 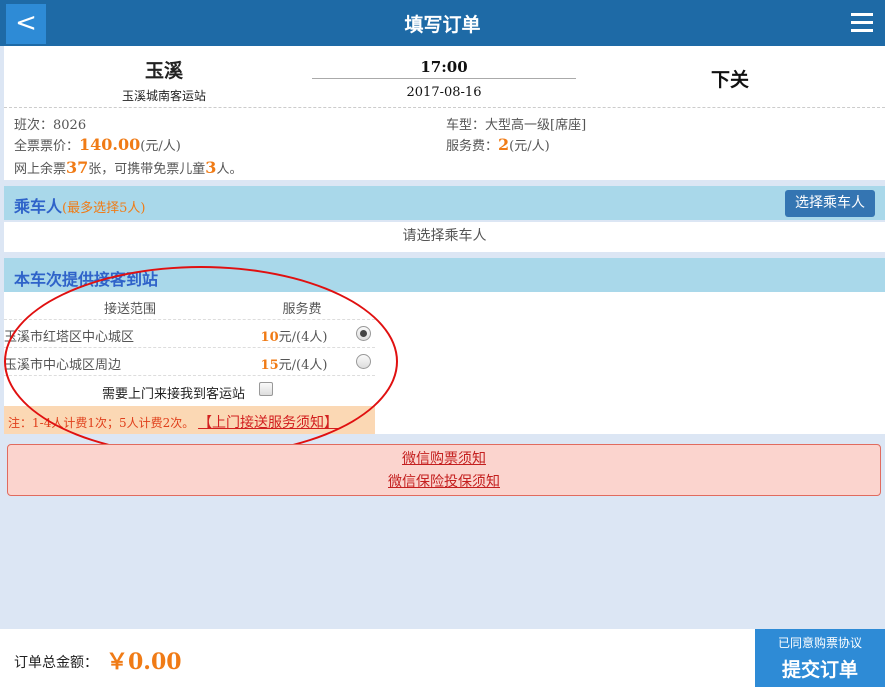 What do you see at coordinates (862, 23) in the screenshot?
I see `menu-icon` at bounding box center [862, 23].